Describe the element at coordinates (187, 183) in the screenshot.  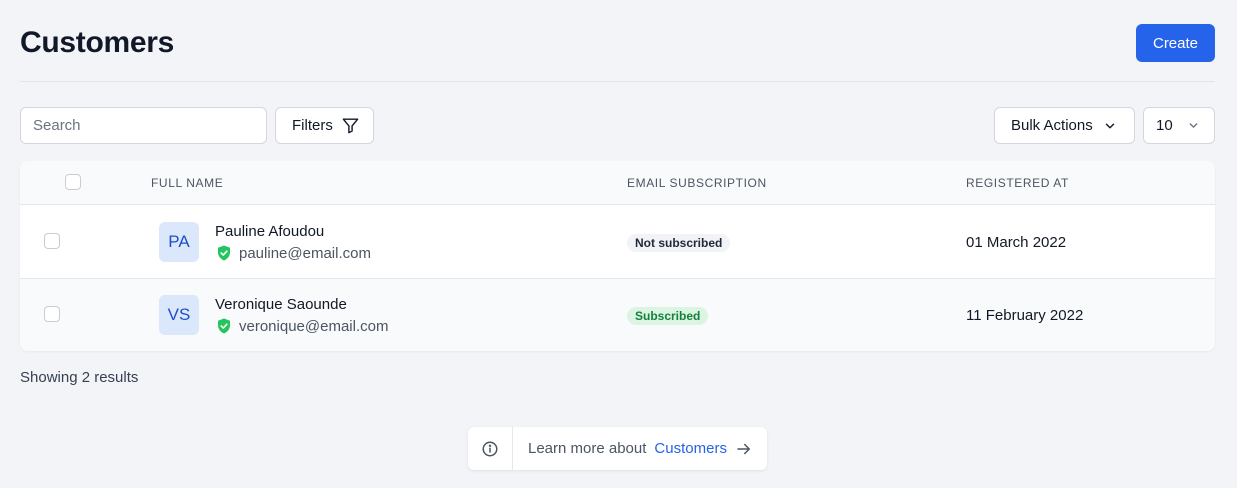
I see `column-header-full-name: Full Name` at that location.